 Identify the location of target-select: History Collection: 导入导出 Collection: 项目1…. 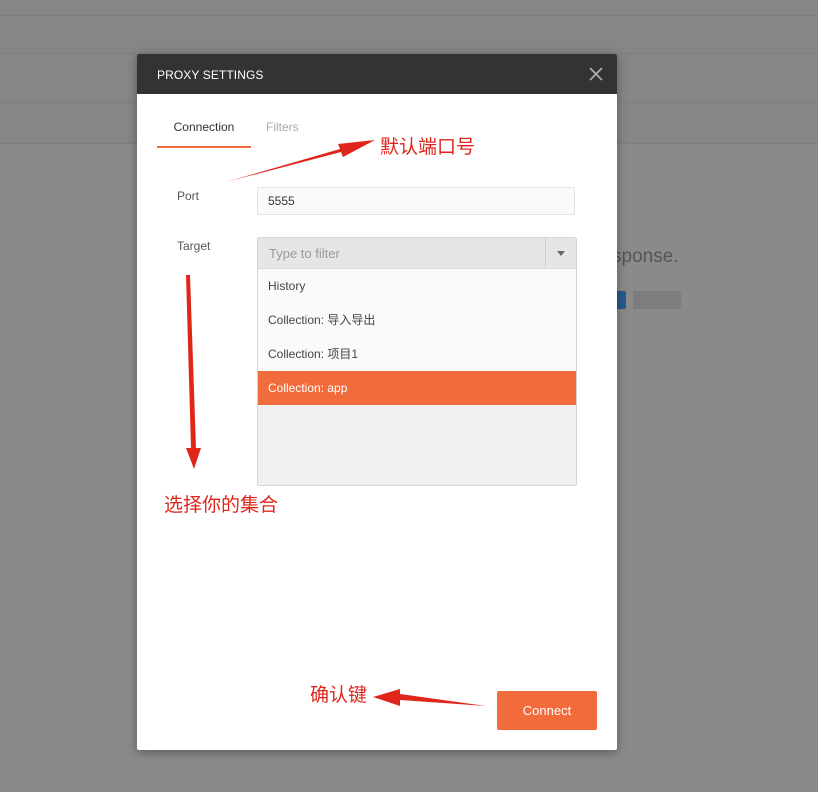
(417, 361).